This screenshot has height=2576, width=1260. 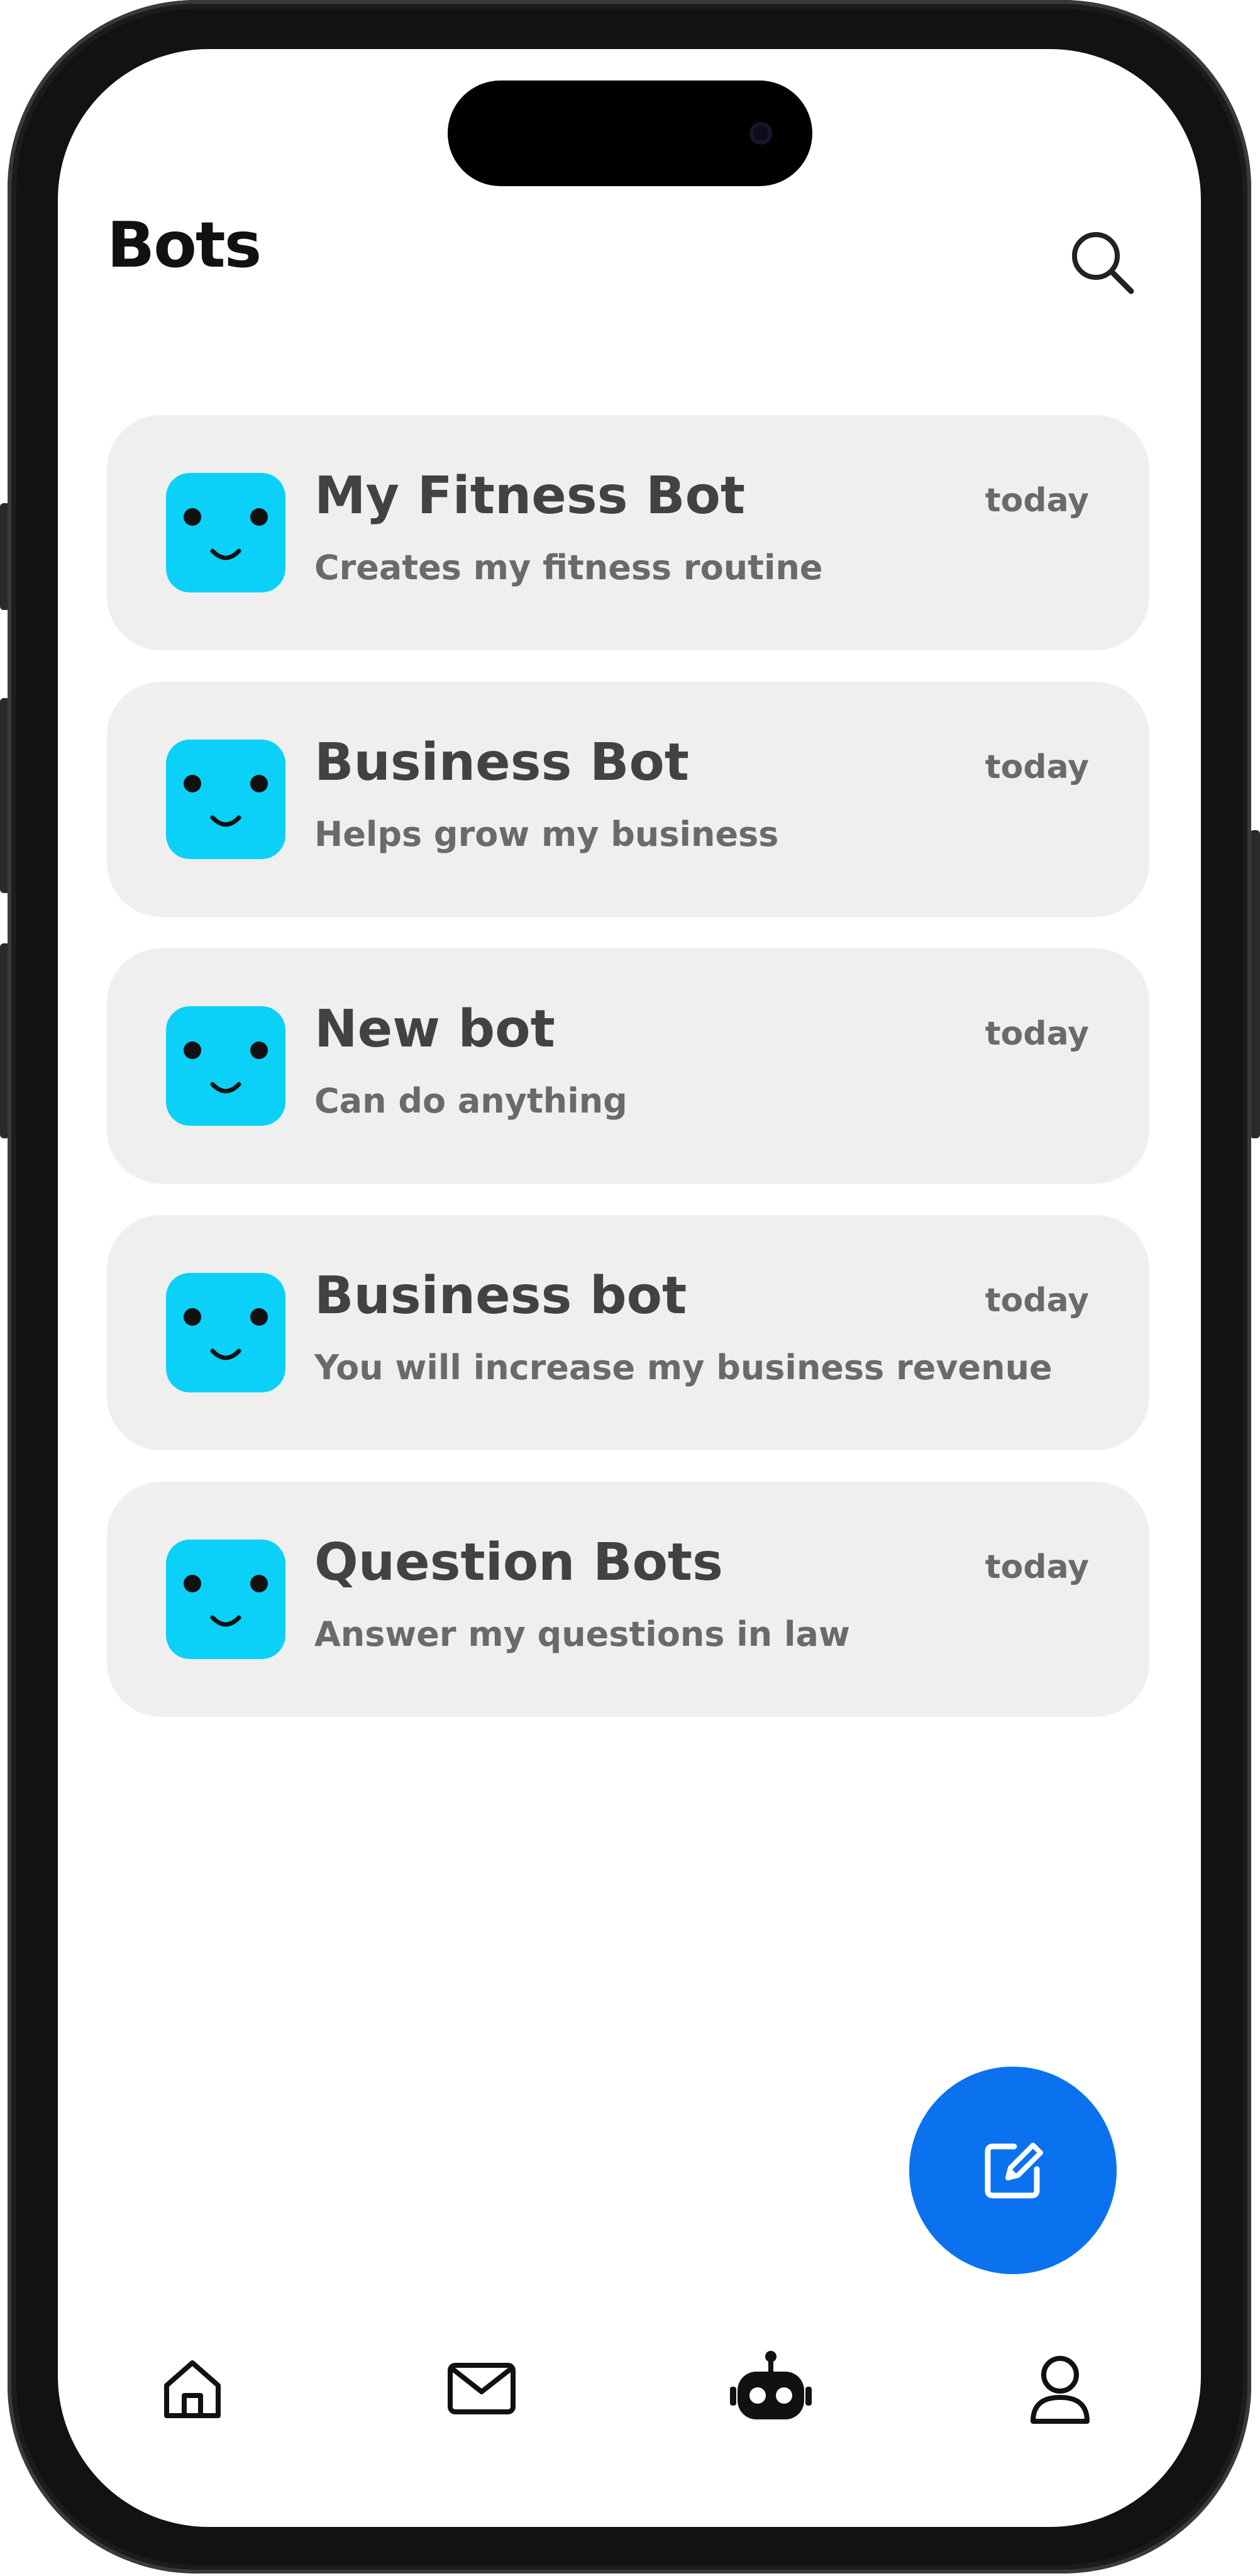 I want to click on bottom-nav, so click(x=629, y=2388).